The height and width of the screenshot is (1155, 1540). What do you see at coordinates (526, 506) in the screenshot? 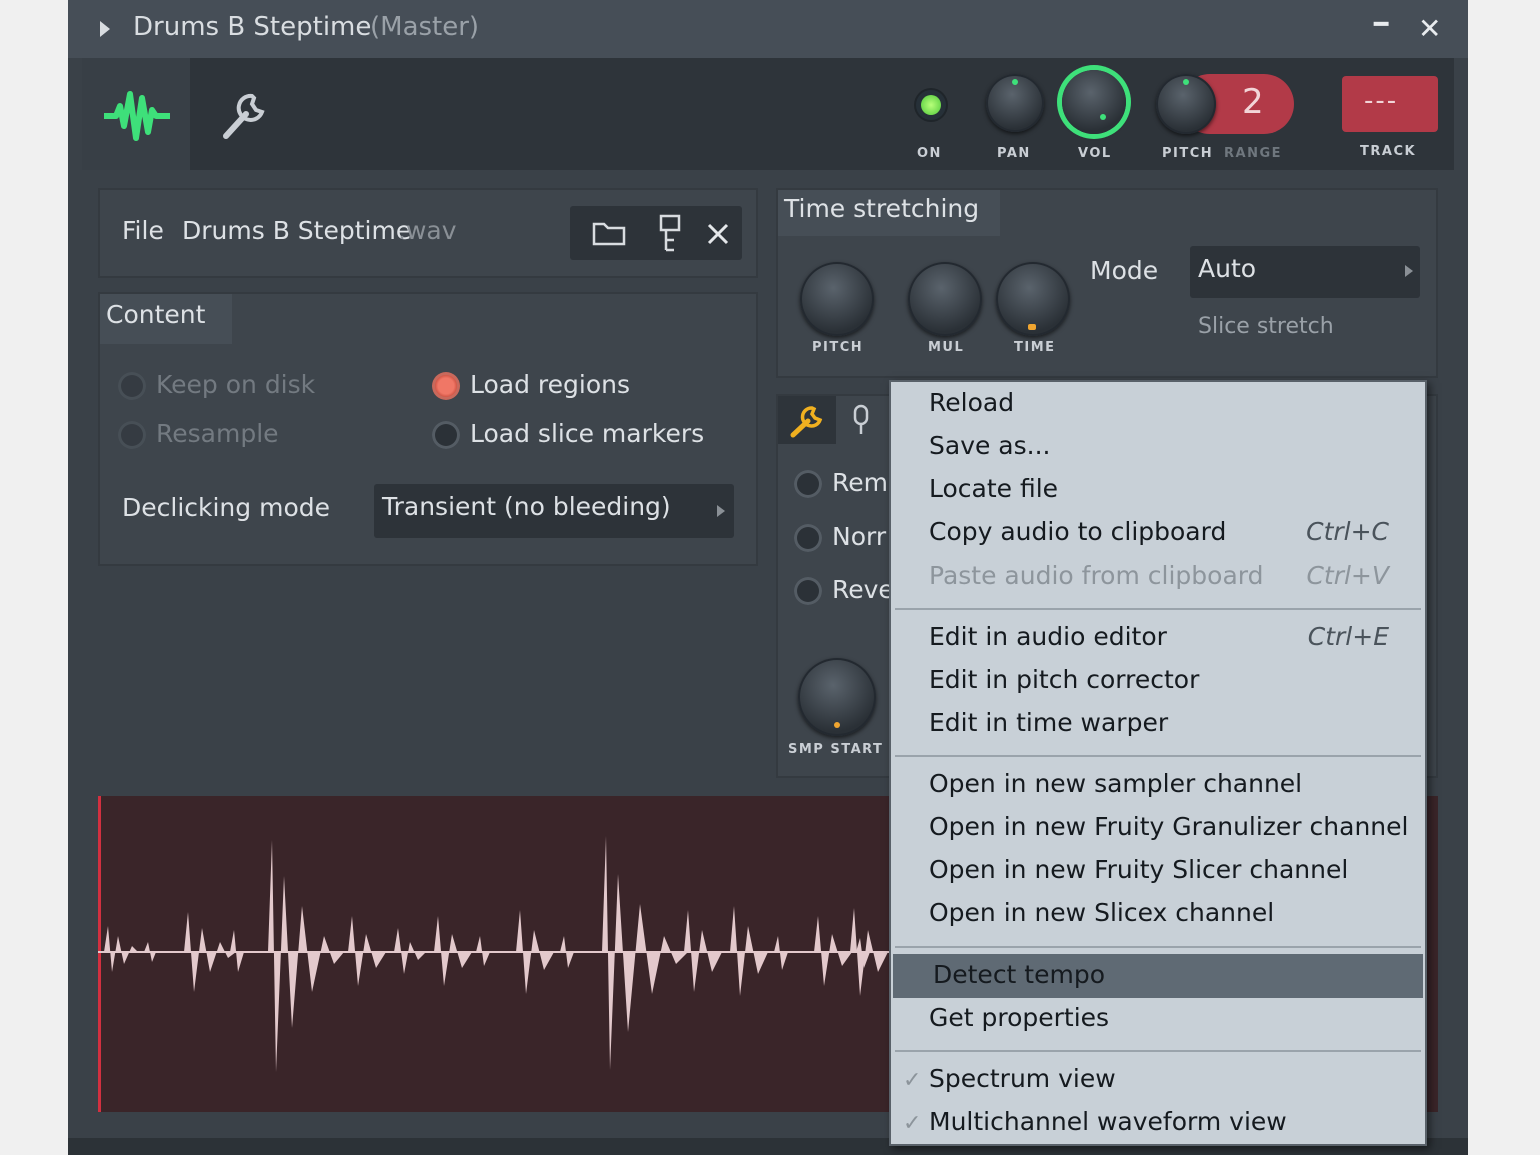
I see `declicking-mode-value: Transient (no bleeding)` at bounding box center [526, 506].